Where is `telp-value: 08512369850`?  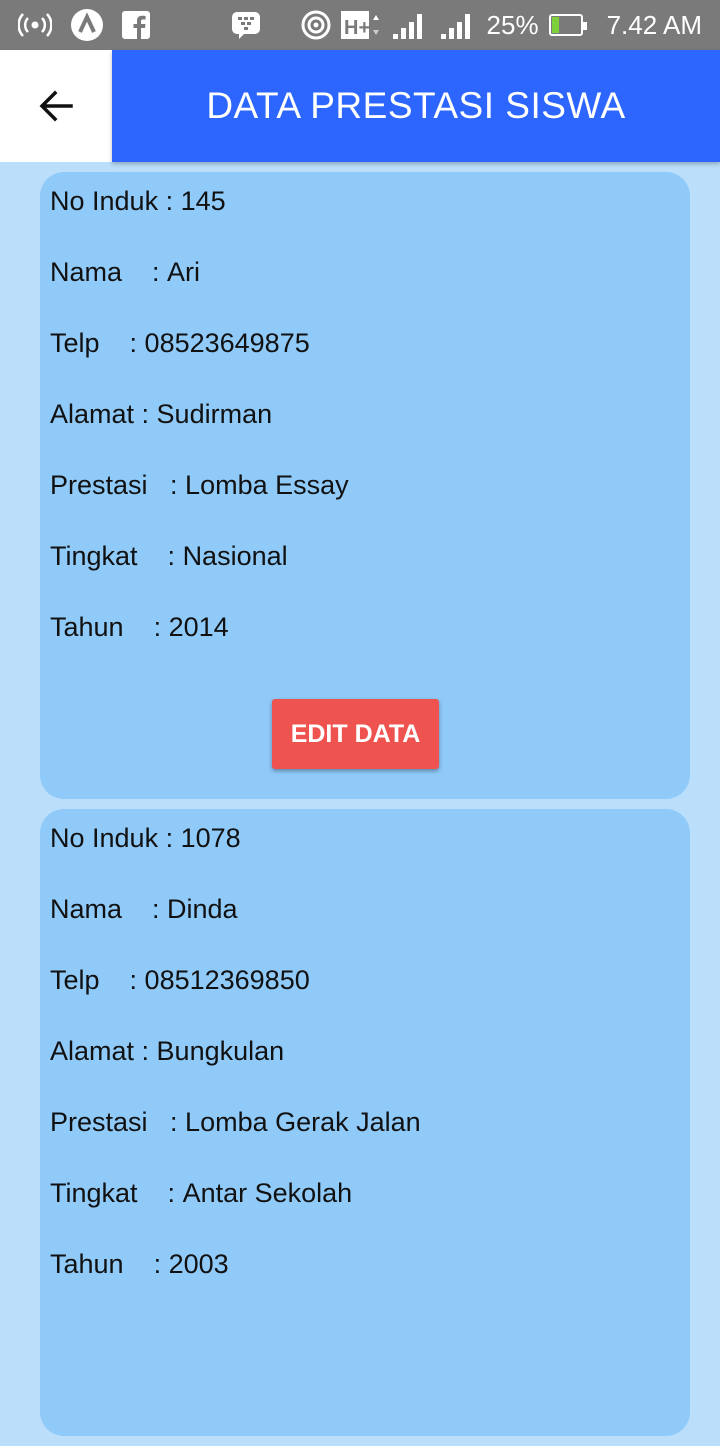 telp-value: 08512369850 is located at coordinates (227, 980).